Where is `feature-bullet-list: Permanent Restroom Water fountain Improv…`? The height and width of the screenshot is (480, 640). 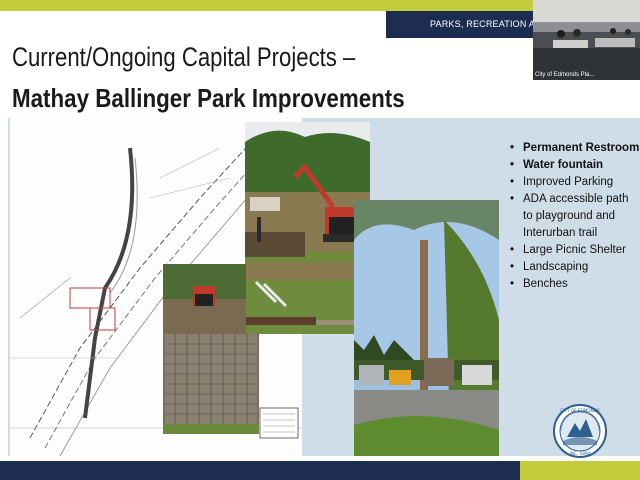 feature-bullet-list: Permanent Restroom Water fountain Improv… is located at coordinates (573, 216).